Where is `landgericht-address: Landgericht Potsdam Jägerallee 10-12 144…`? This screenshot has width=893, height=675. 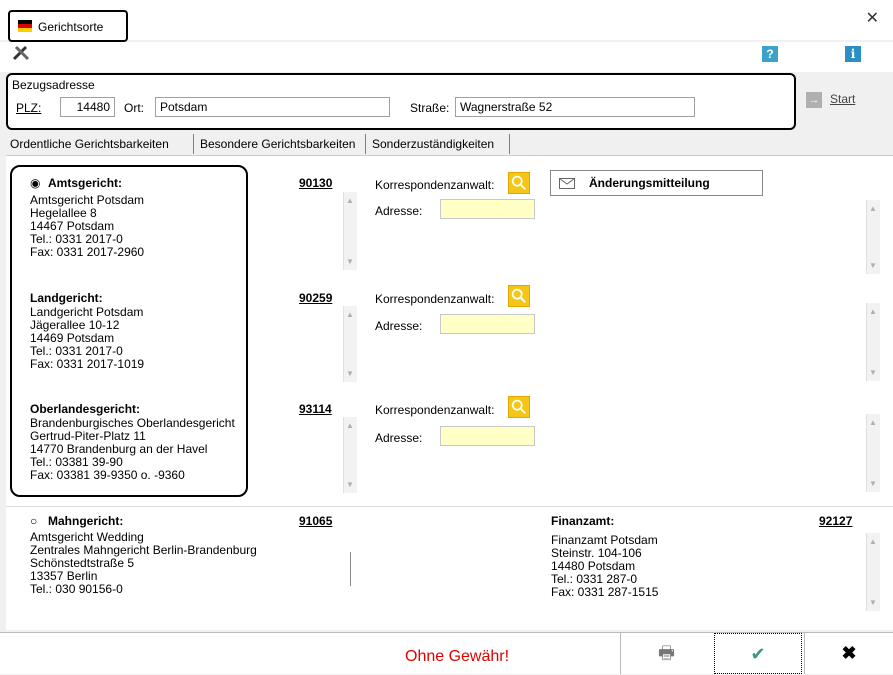
landgericht-address: Landgericht Potsdam Jägerallee 10-12 144… is located at coordinates (87, 338).